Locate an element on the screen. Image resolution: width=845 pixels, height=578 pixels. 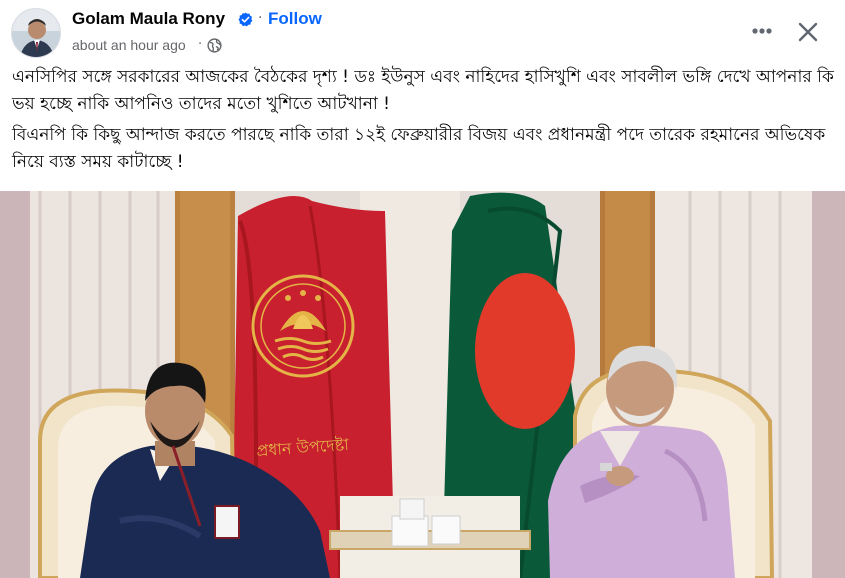
follow-button: Follow is located at coordinates (295, 19).